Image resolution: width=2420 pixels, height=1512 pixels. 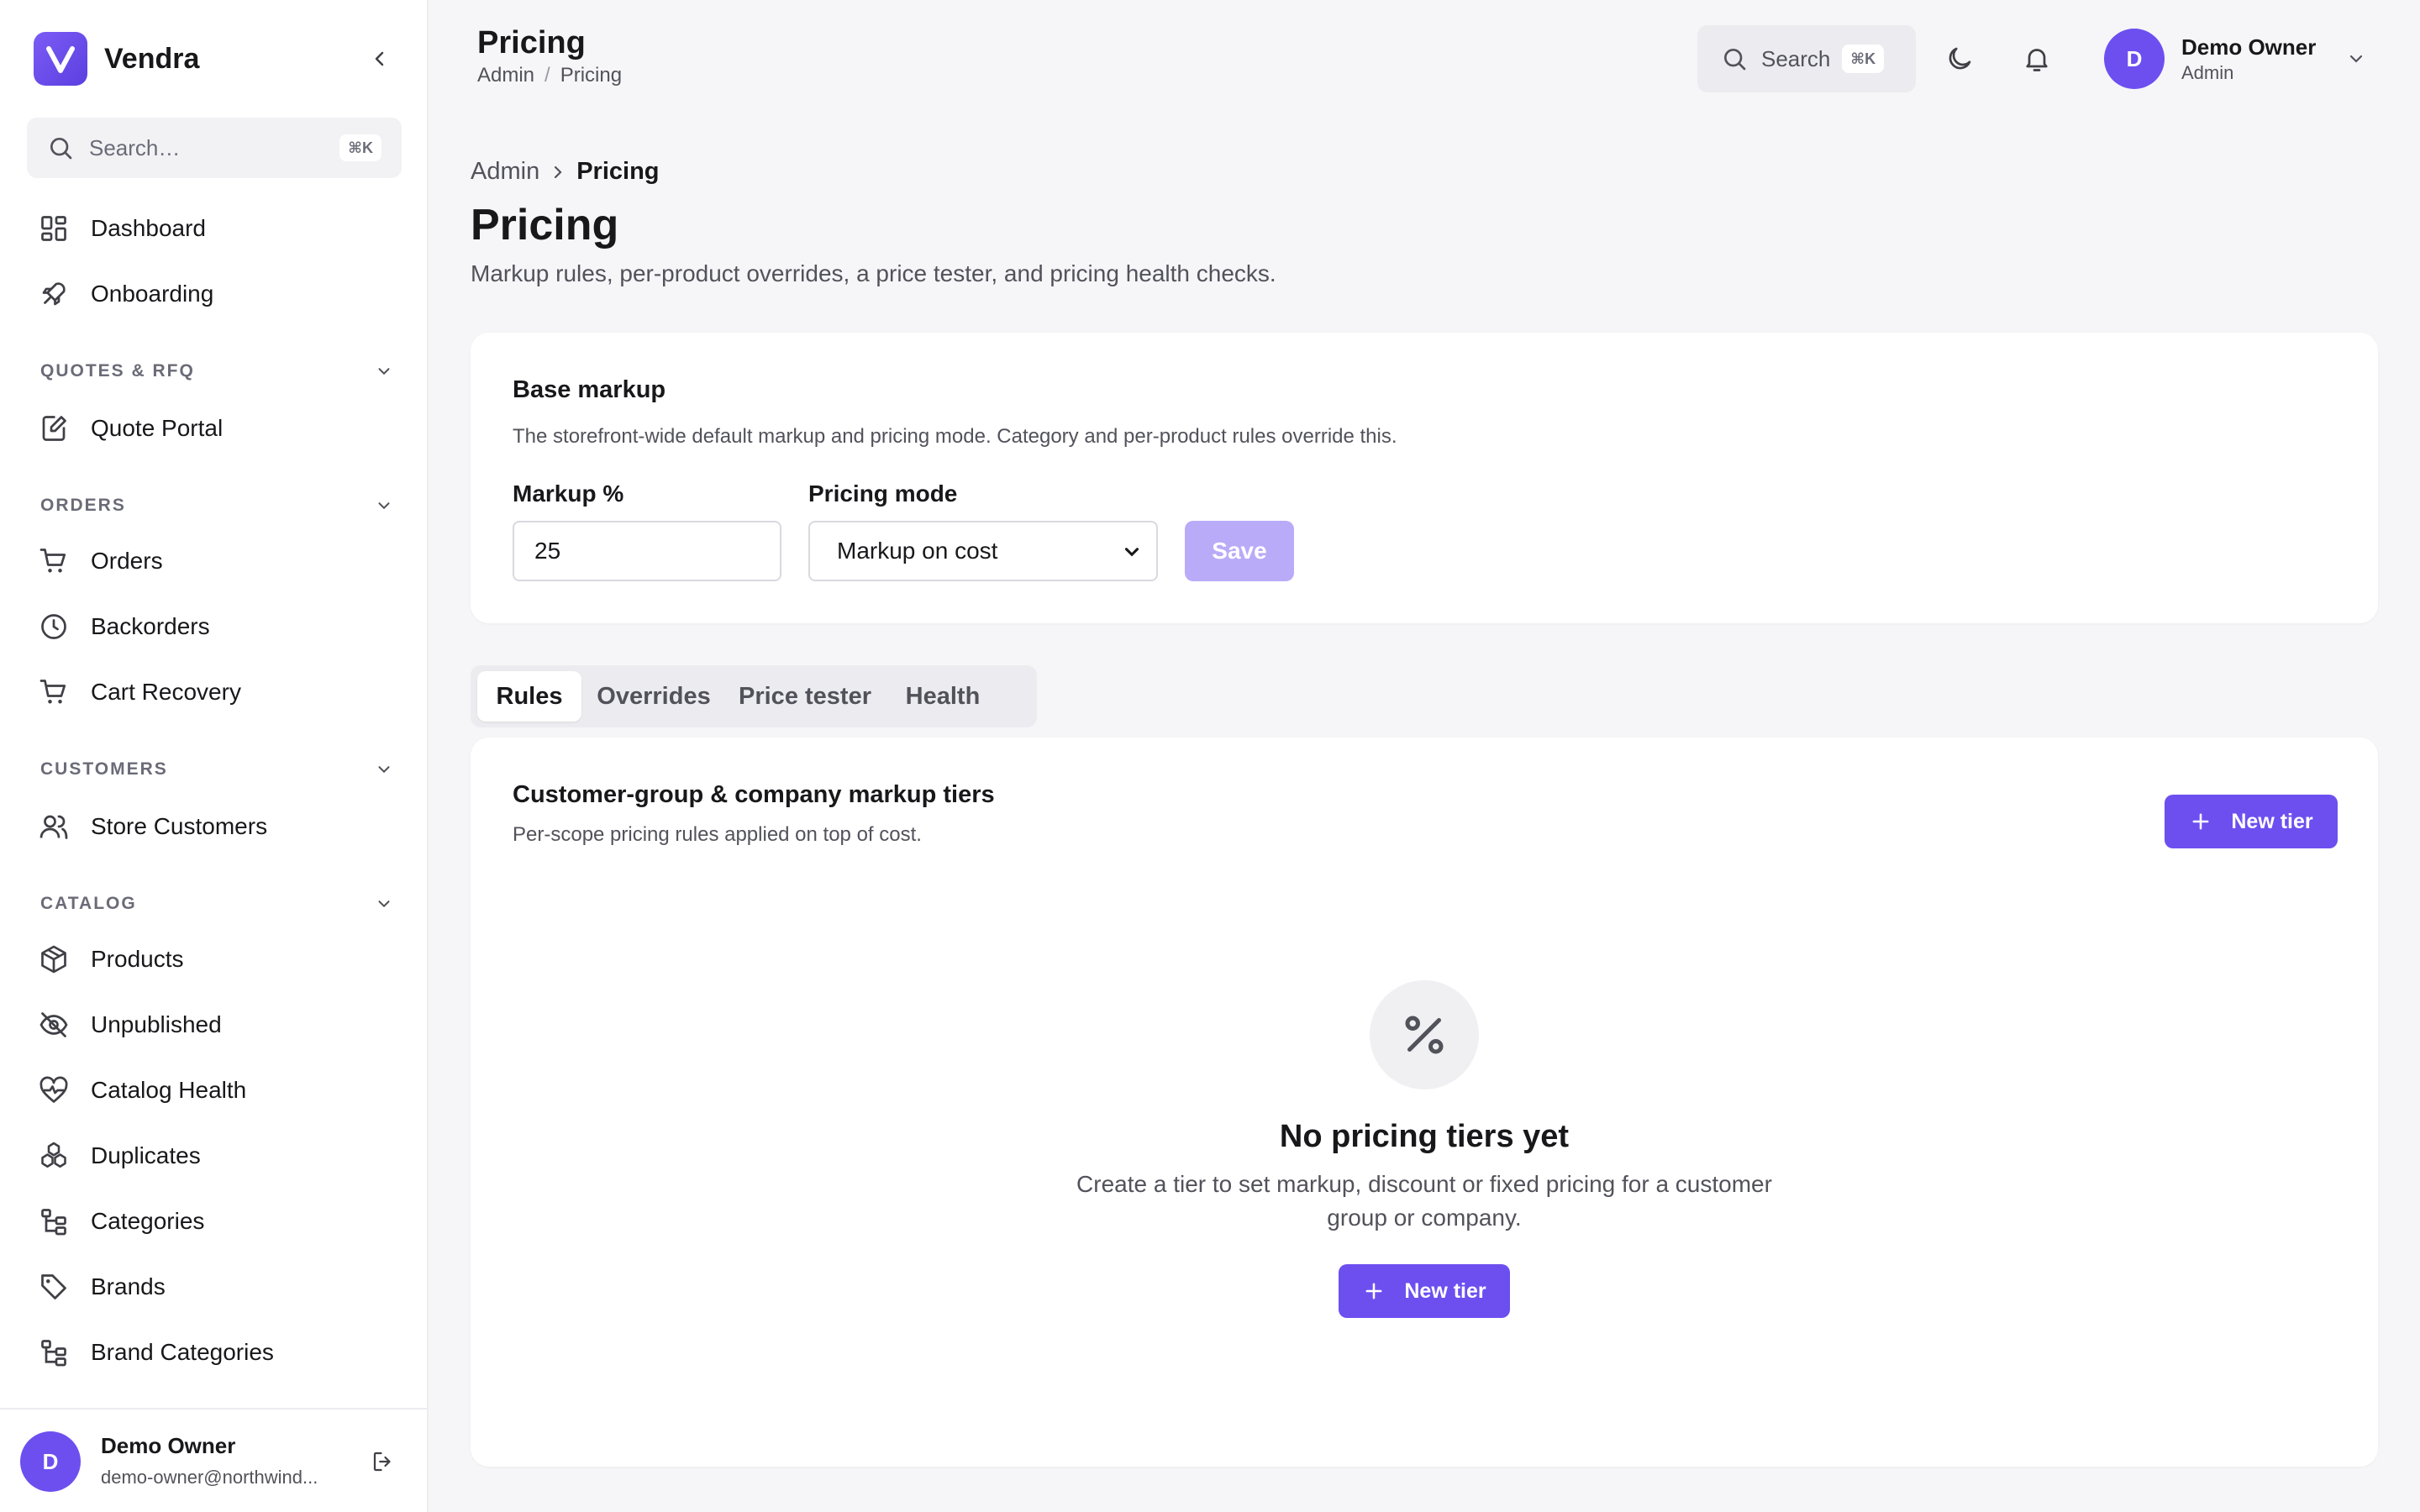 What do you see at coordinates (566, 172) in the screenshot?
I see `breadcrumb: Admin Pricing` at bounding box center [566, 172].